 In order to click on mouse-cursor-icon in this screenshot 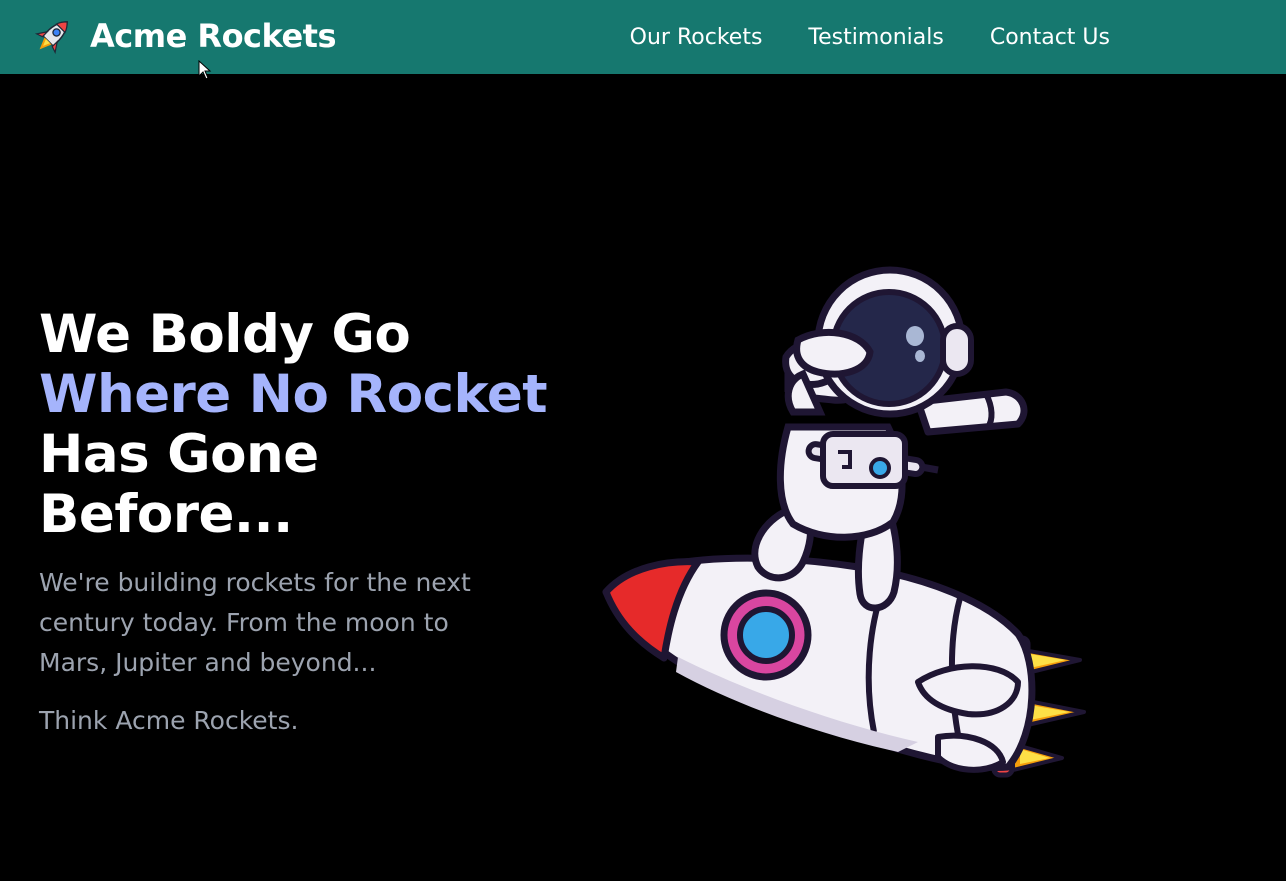, I will do `click(205, 70)`.